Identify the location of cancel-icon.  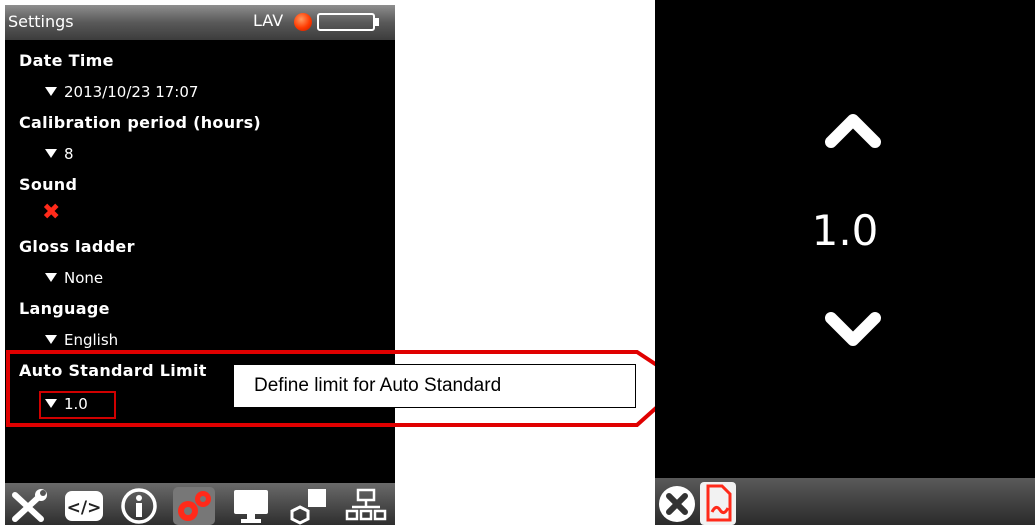
(677, 504).